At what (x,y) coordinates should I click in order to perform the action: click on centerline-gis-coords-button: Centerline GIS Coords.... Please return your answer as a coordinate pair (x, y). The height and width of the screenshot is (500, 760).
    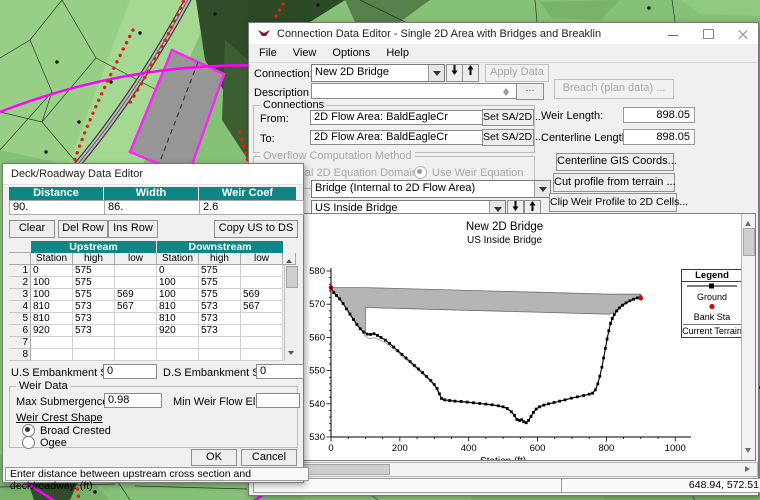
    Looking at the image, I should click on (616, 162).